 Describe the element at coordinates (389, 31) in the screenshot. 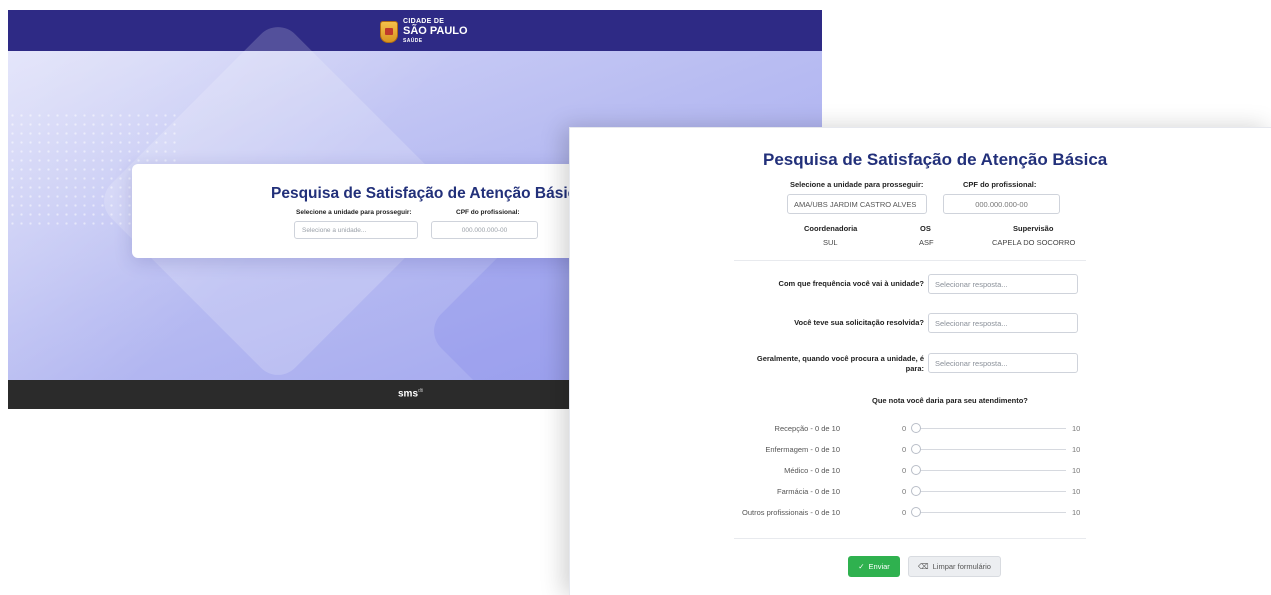

I see `city-seal-icon` at that location.